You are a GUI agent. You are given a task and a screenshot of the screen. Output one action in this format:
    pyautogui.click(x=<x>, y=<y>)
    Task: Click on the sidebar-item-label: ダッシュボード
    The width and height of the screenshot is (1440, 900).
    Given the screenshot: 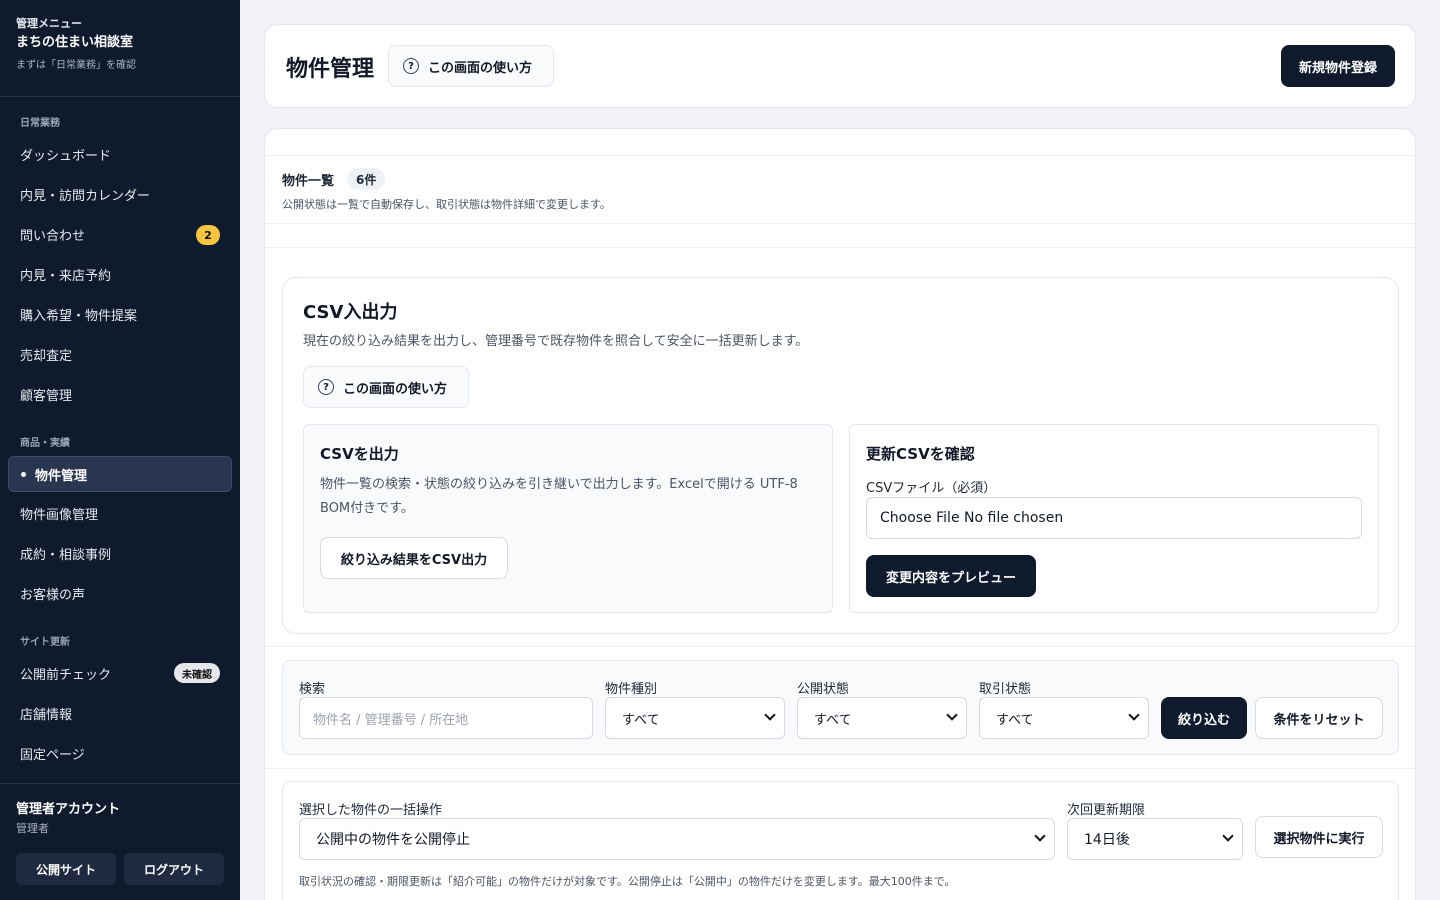 What is the action you would take?
    pyautogui.click(x=66, y=156)
    